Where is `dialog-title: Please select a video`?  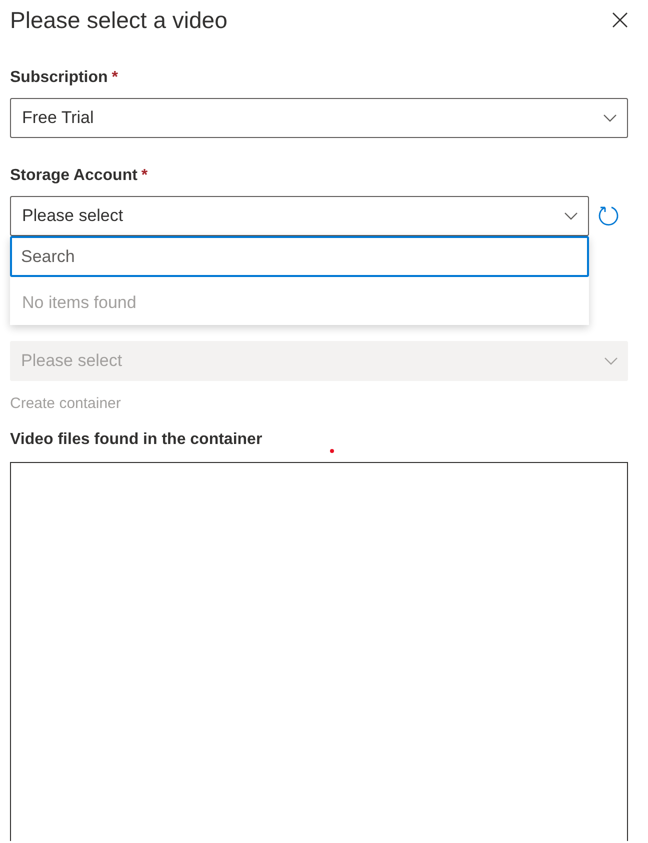
dialog-title: Please select a video is located at coordinates (119, 20).